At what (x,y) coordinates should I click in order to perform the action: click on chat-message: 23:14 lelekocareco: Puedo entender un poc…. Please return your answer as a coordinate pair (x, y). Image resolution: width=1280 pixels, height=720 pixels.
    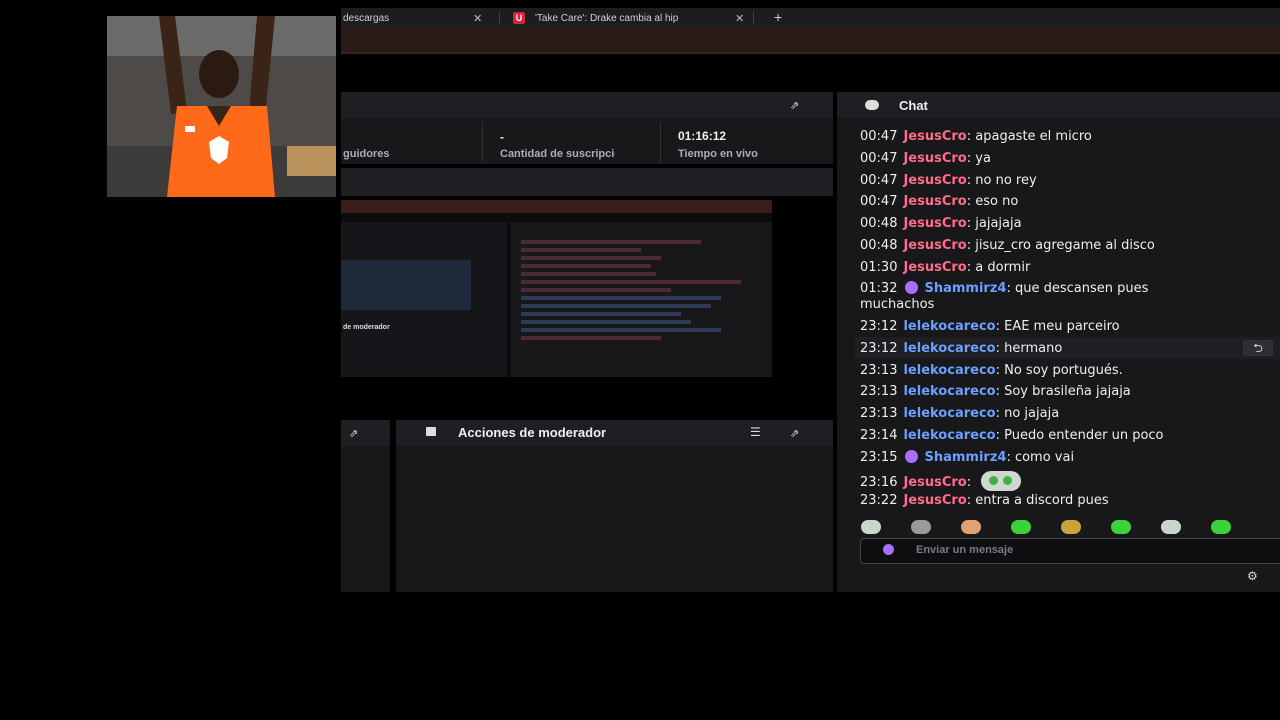
    Looking at the image, I should click on (1012, 435).